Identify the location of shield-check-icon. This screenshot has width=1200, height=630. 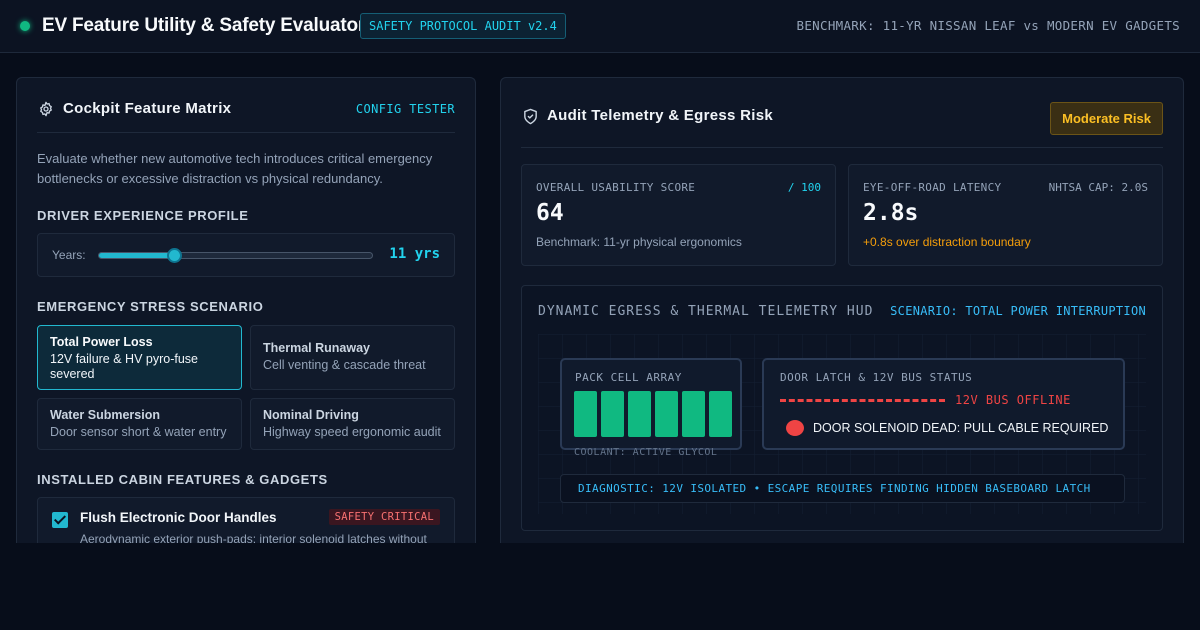
(530, 116).